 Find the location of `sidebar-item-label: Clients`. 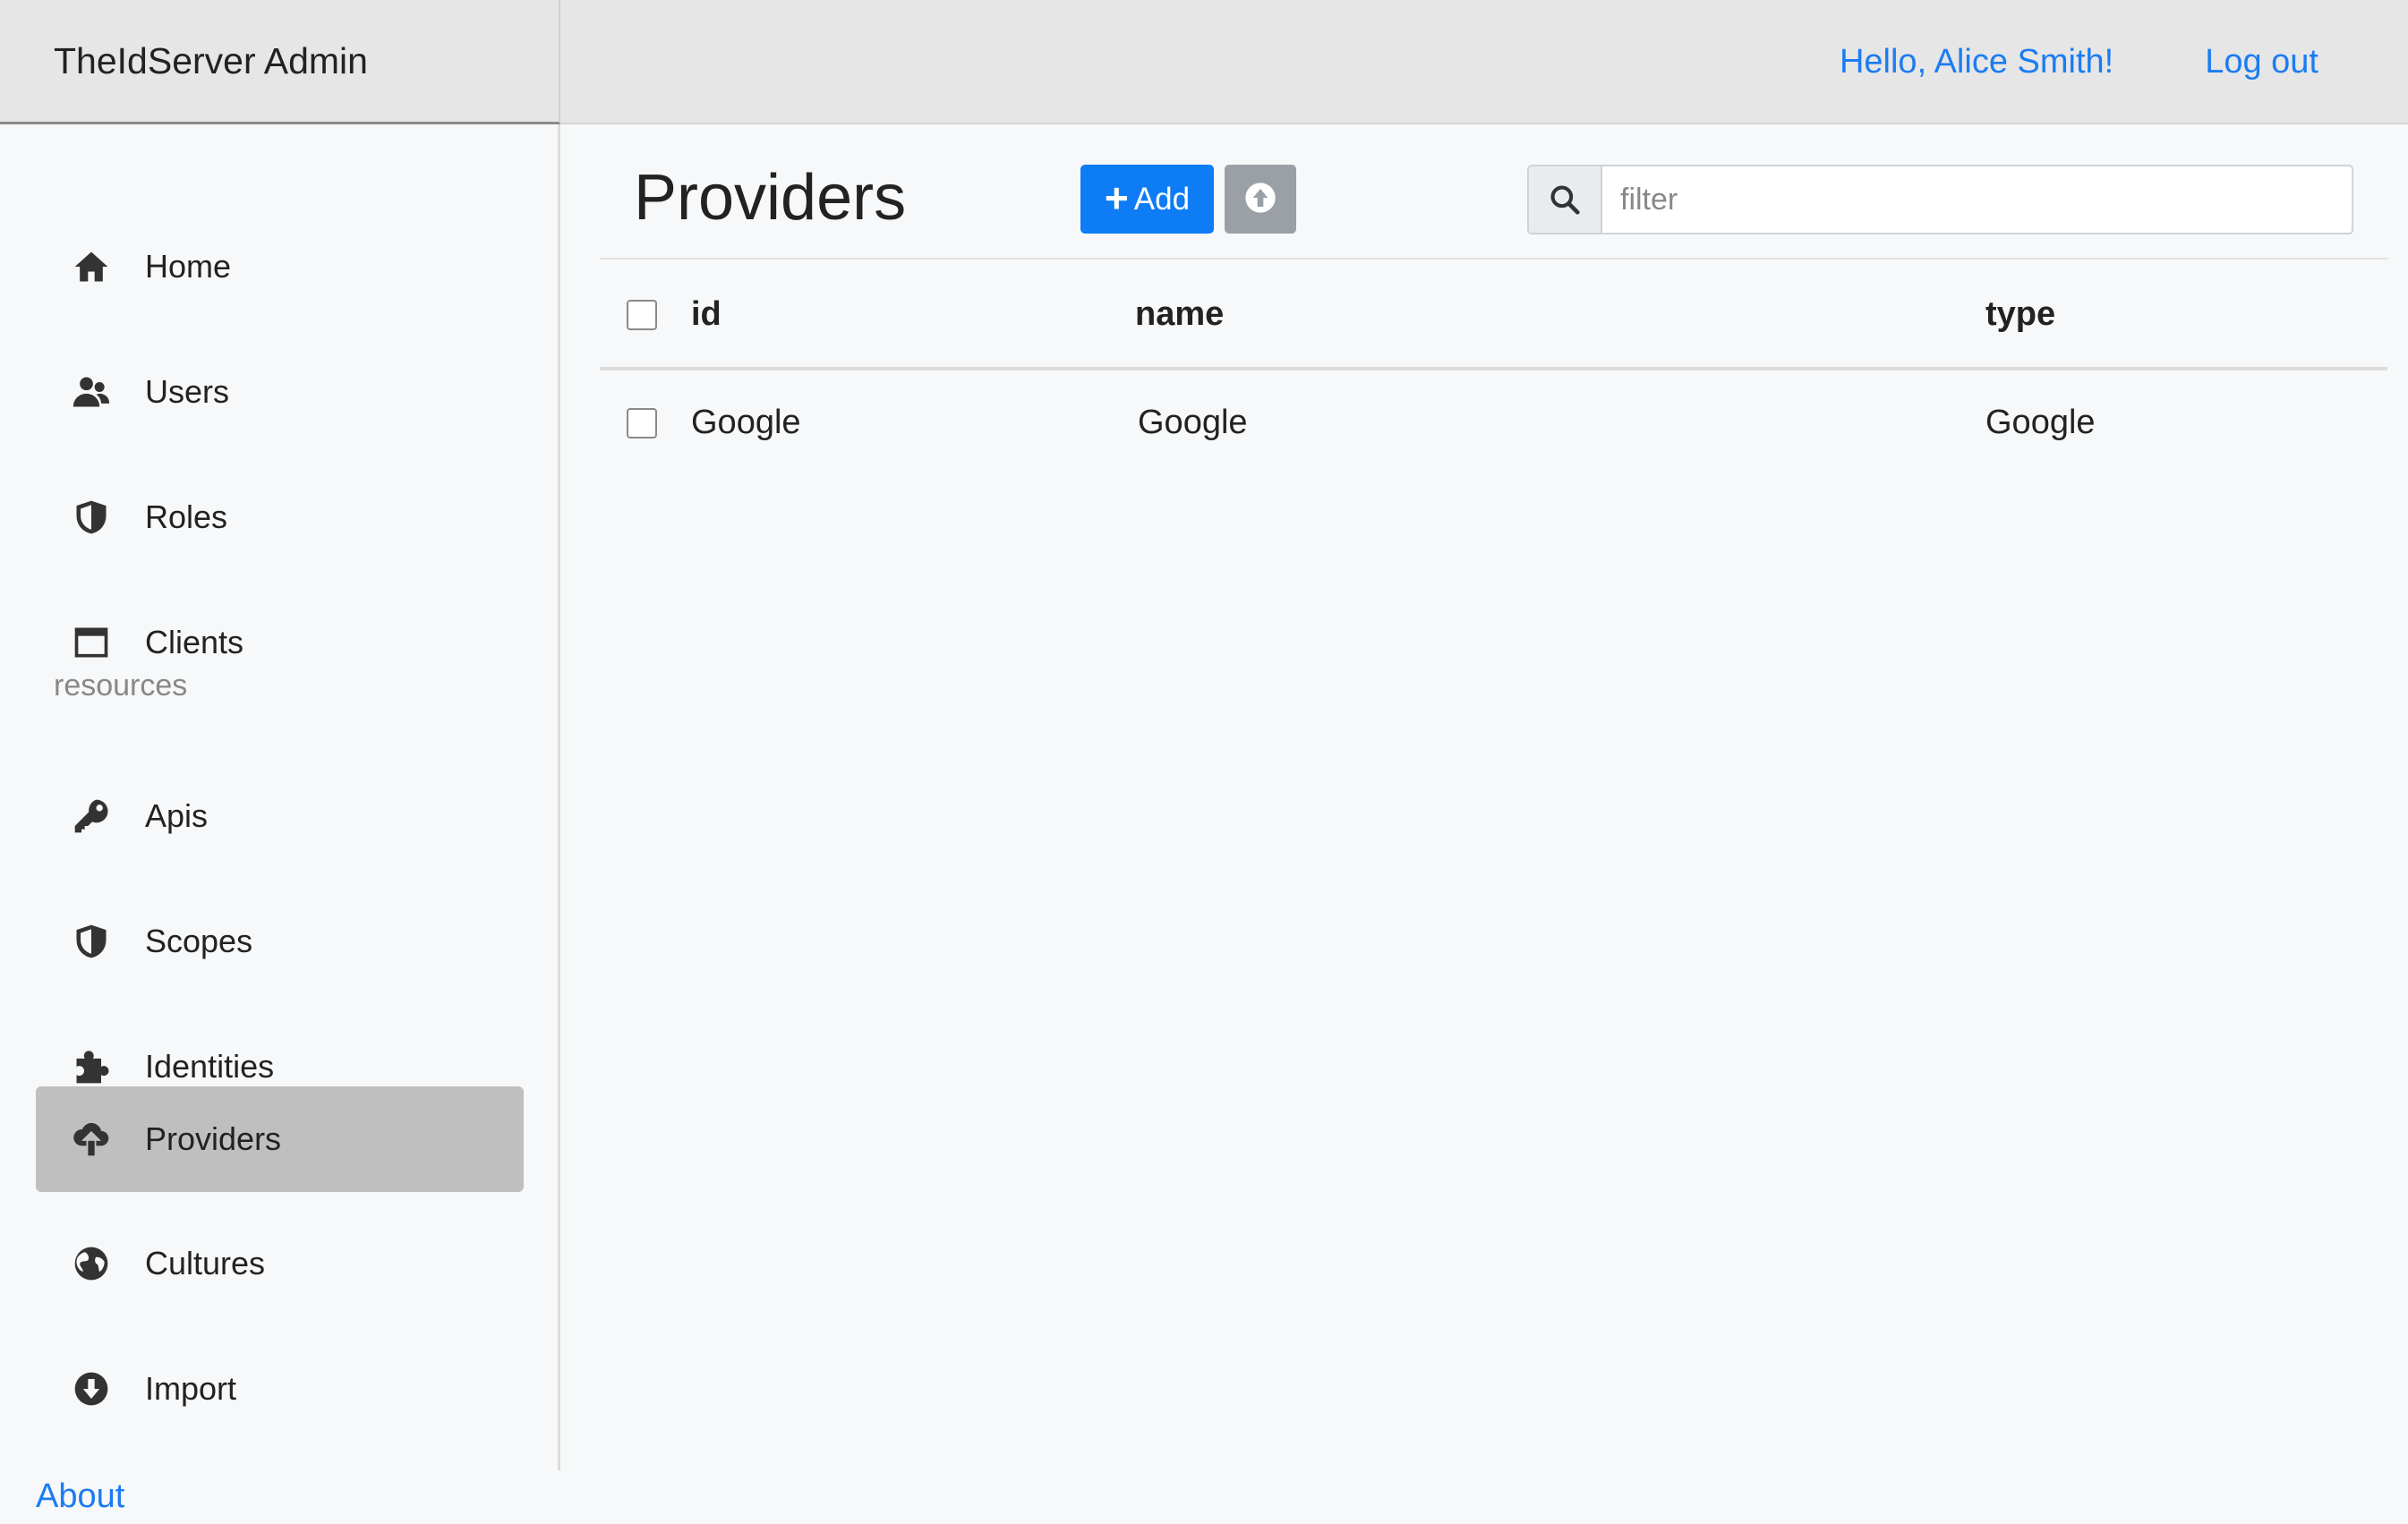

sidebar-item-label: Clients is located at coordinates (194, 642).